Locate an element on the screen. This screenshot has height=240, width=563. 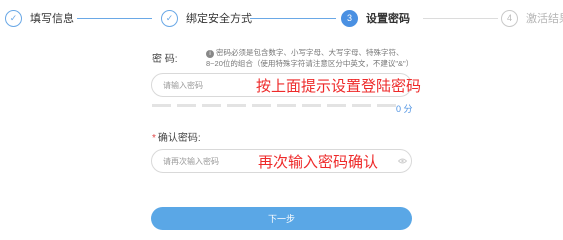
required-mark: * is located at coordinates (154, 138).